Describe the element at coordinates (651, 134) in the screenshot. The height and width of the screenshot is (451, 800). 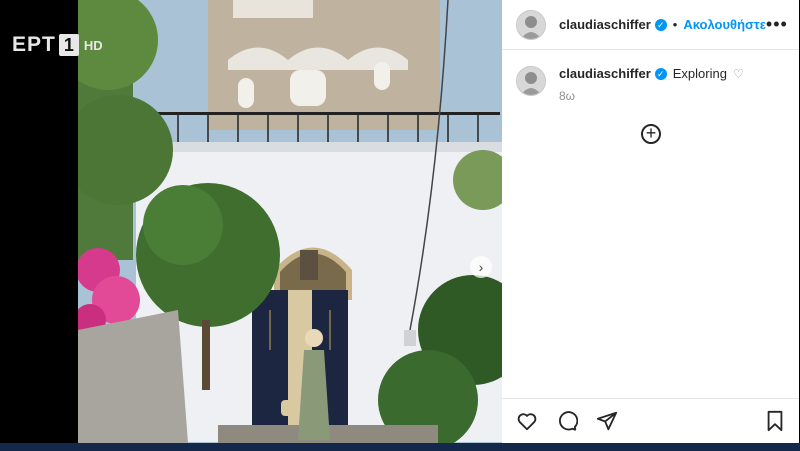
I see `load-more-comments-icon: +` at that location.